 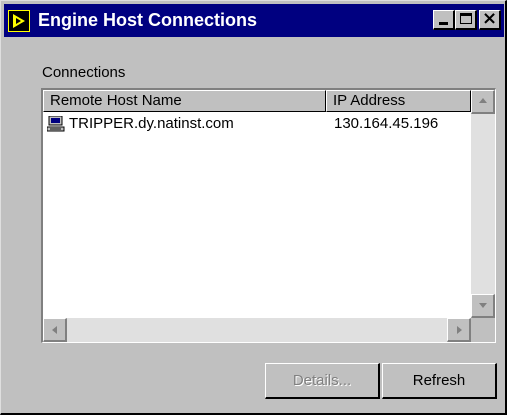 I want to click on list-item: TRIPPER.dy.natinst.com 130.164.45.196, so click(x=255, y=124).